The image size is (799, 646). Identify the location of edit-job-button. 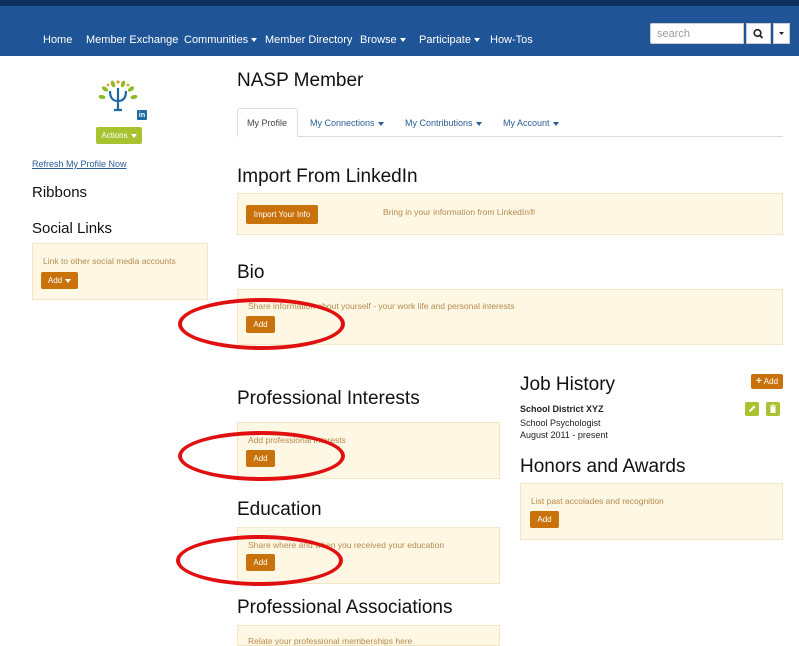
(752, 409).